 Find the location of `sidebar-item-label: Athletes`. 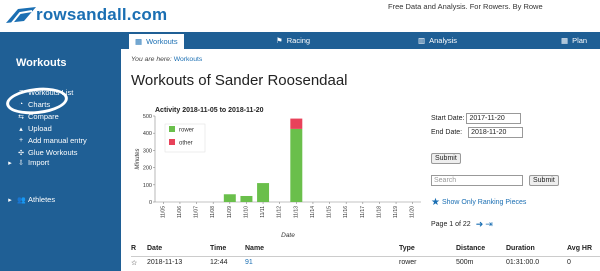

sidebar-item-label: Athletes is located at coordinates (42, 199).